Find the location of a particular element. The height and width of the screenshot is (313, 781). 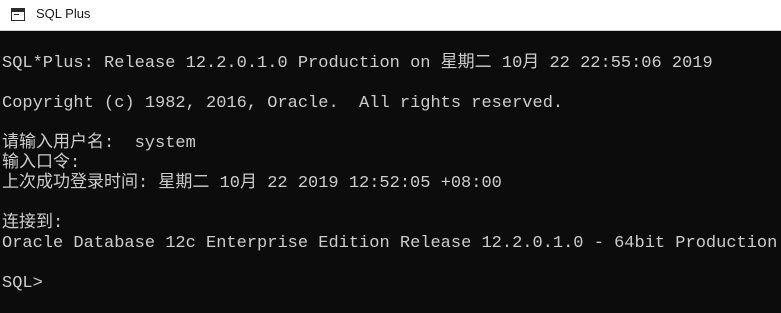

password-prompt-line: 输入口令: is located at coordinates (41, 163).